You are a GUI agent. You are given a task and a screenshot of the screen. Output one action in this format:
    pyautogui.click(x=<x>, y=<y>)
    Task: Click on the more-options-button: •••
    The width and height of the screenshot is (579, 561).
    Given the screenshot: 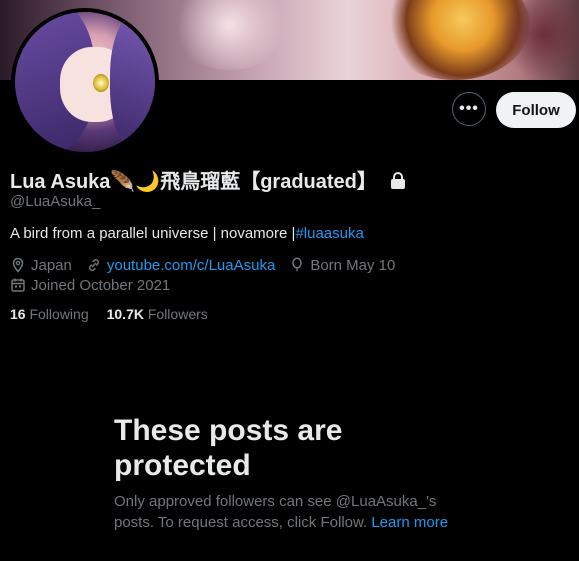 What is the action you would take?
    pyautogui.click(x=469, y=109)
    